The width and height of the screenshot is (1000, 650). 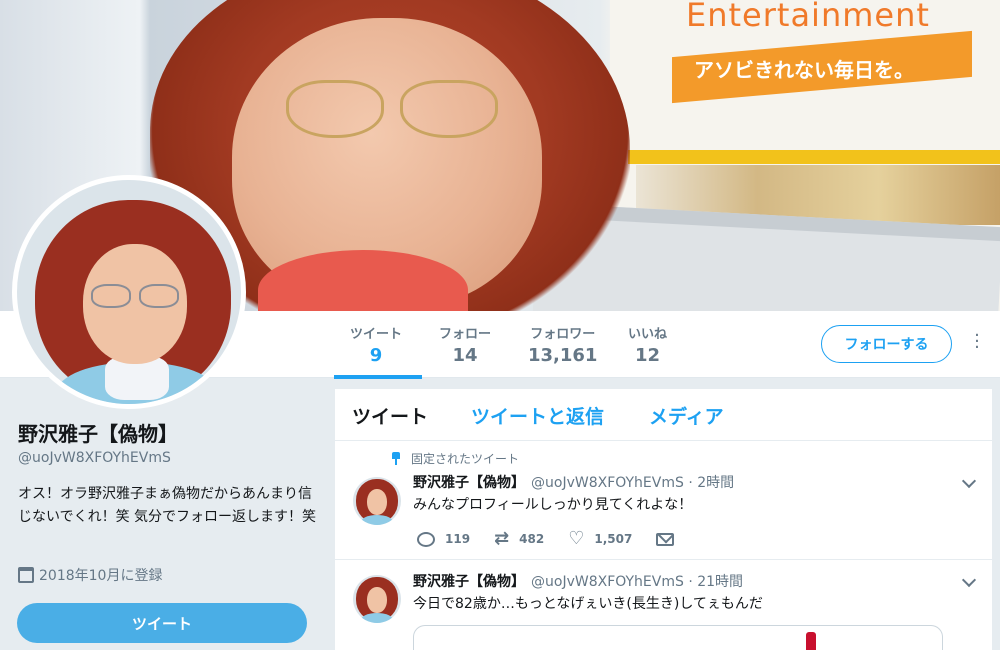 What do you see at coordinates (686, 415) in the screenshot?
I see `tab-media: メディア` at bounding box center [686, 415].